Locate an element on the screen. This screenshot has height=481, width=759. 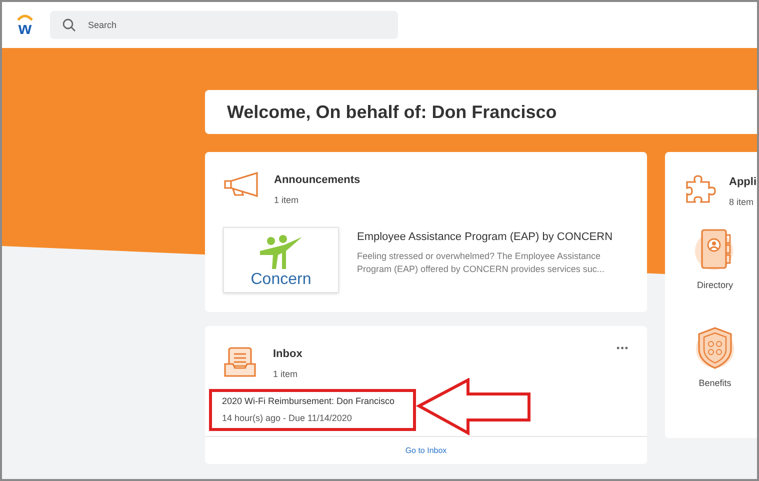
puzzle-icon is located at coordinates (701, 189).